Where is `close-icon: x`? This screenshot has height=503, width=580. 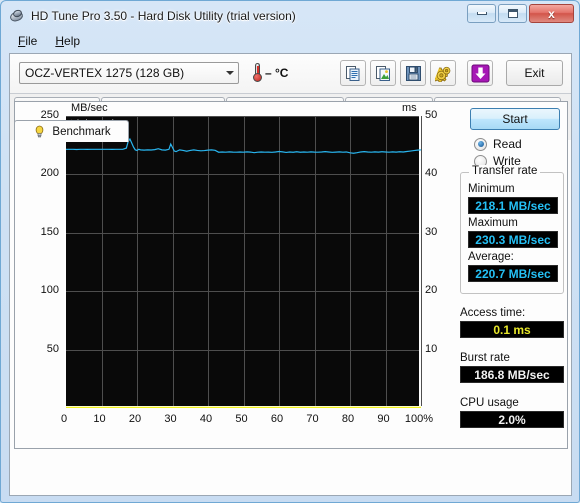 close-icon: x is located at coordinates (551, 13).